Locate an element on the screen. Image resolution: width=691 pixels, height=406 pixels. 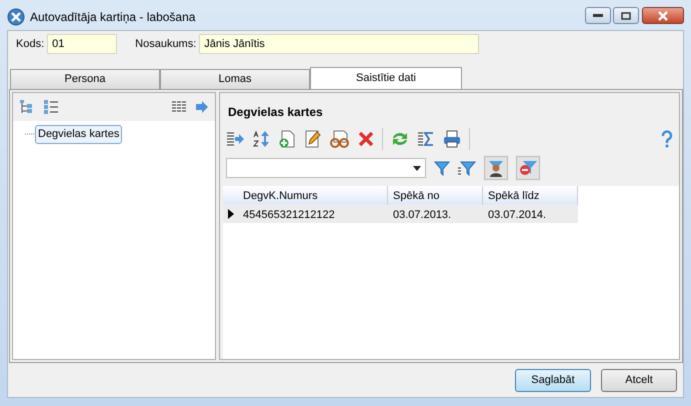
table-cell-text: 454565321212122 is located at coordinates (289, 215).